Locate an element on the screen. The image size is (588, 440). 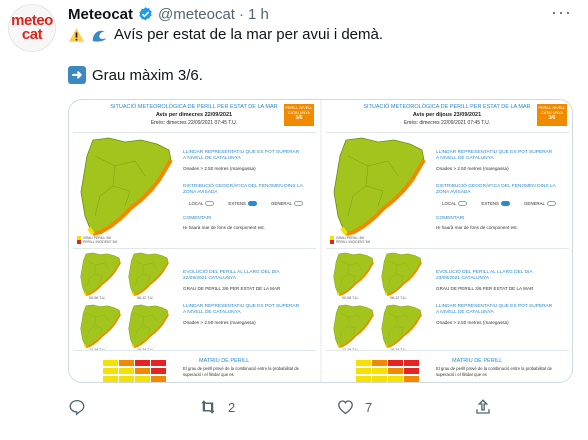
badge-label: PERILL NIVELL CATALUNYA is located at coordinates (552, 110).